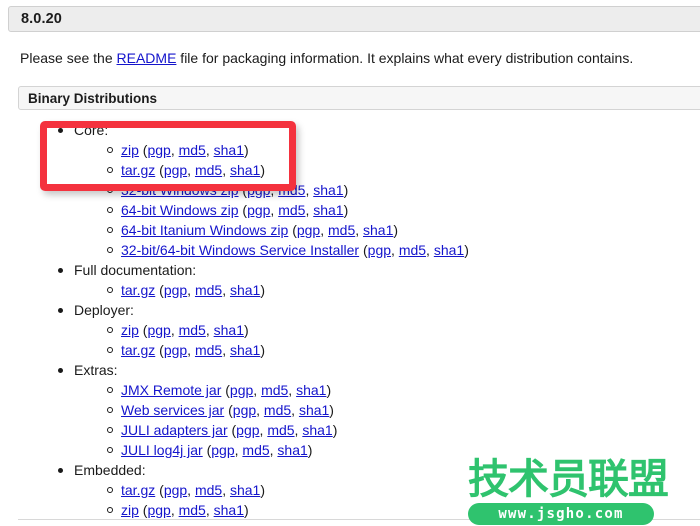 This screenshot has width=700, height=526. I want to click on download-link: 32-bit Windows zip, so click(180, 190).